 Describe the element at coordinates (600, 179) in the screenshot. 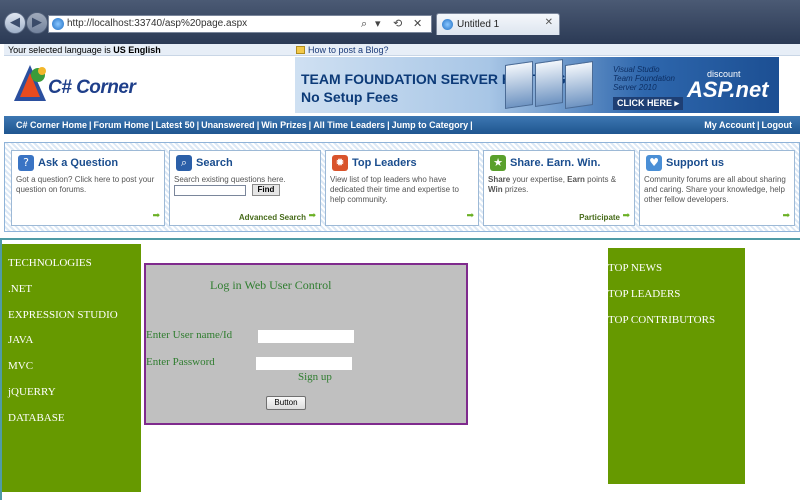

I see `desc-text: points &` at that location.